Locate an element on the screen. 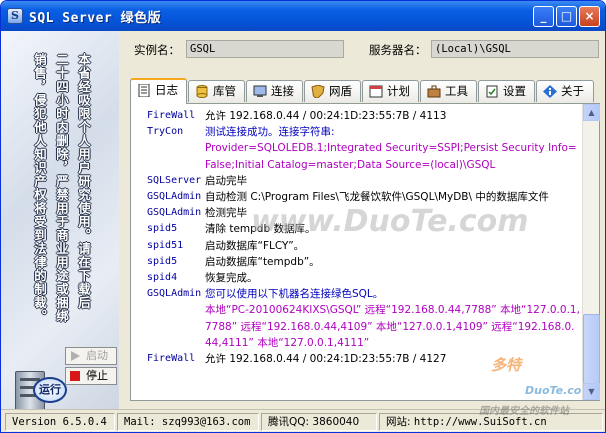 Image resolution: width=606 pixels, height=433 pixels. plan-icon is located at coordinates (376, 91).